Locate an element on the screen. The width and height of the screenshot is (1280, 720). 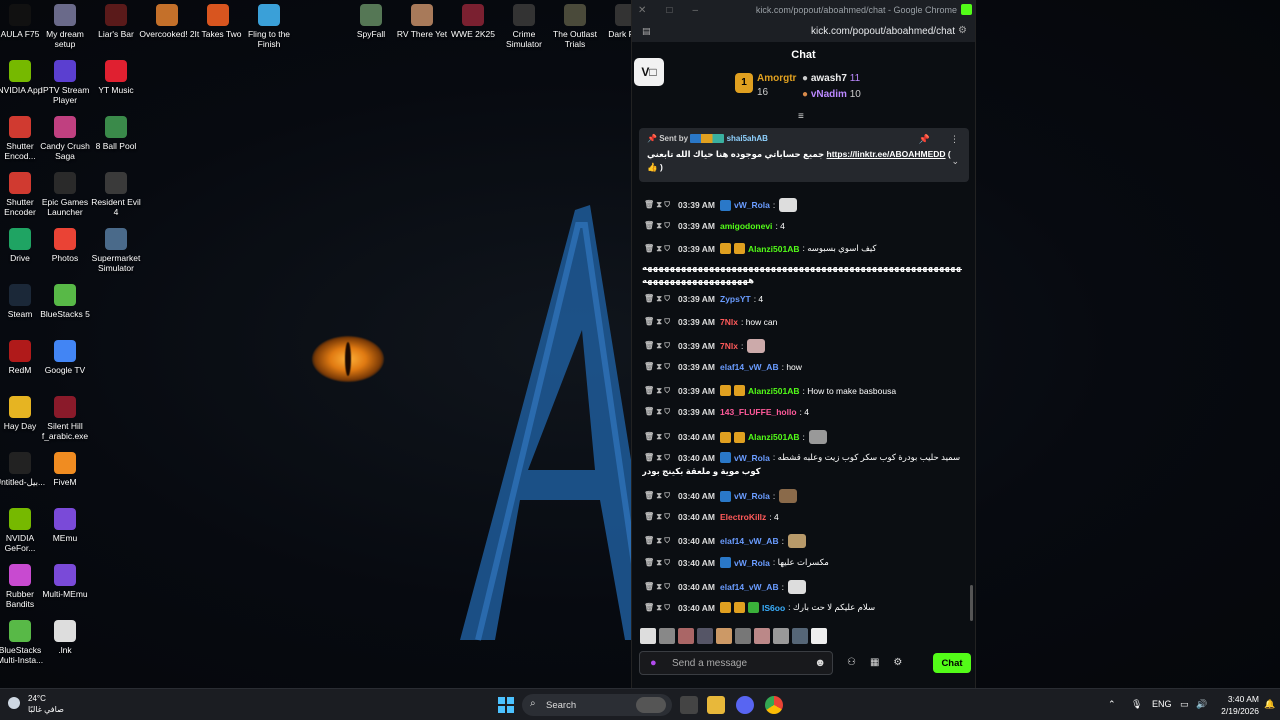
chat-message: 🗑 ⧗ ⛉ 03:39 AM 7Nlx: is located at coordinates (705, 346).